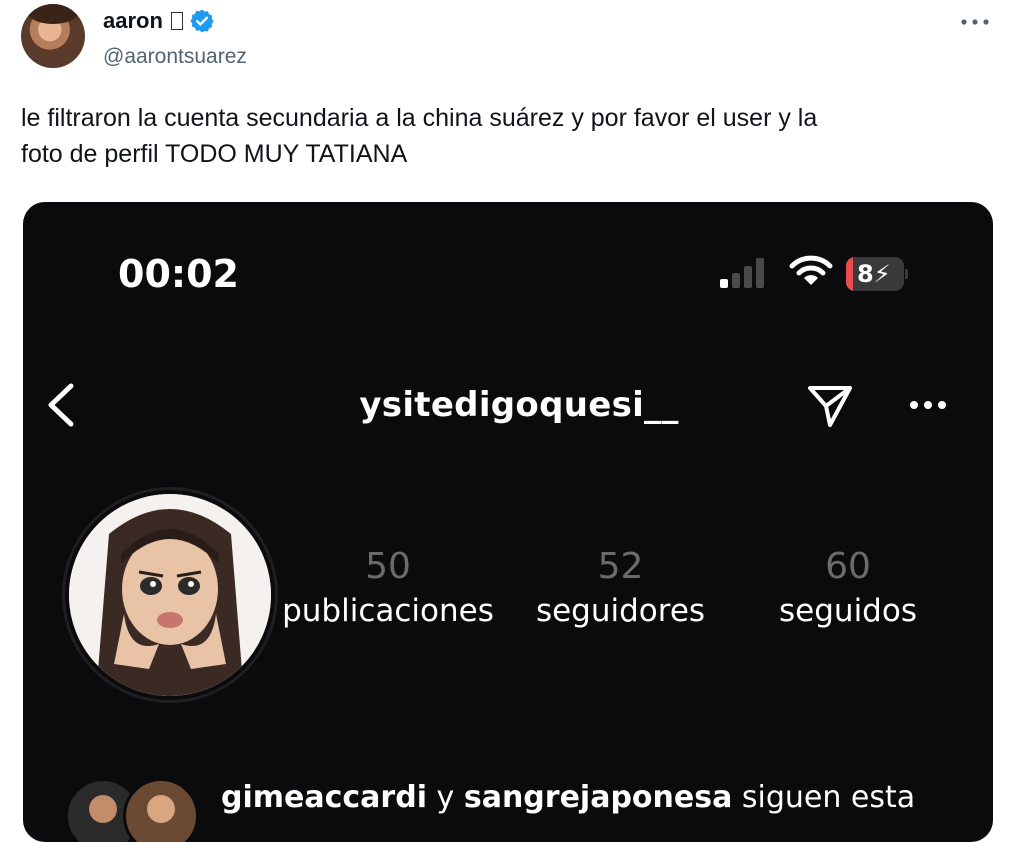 This screenshot has height=842, width=1013. Describe the element at coordinates (388, 590) in the screenshot. I see `posts-stat: 50 publicaciones` at that location.